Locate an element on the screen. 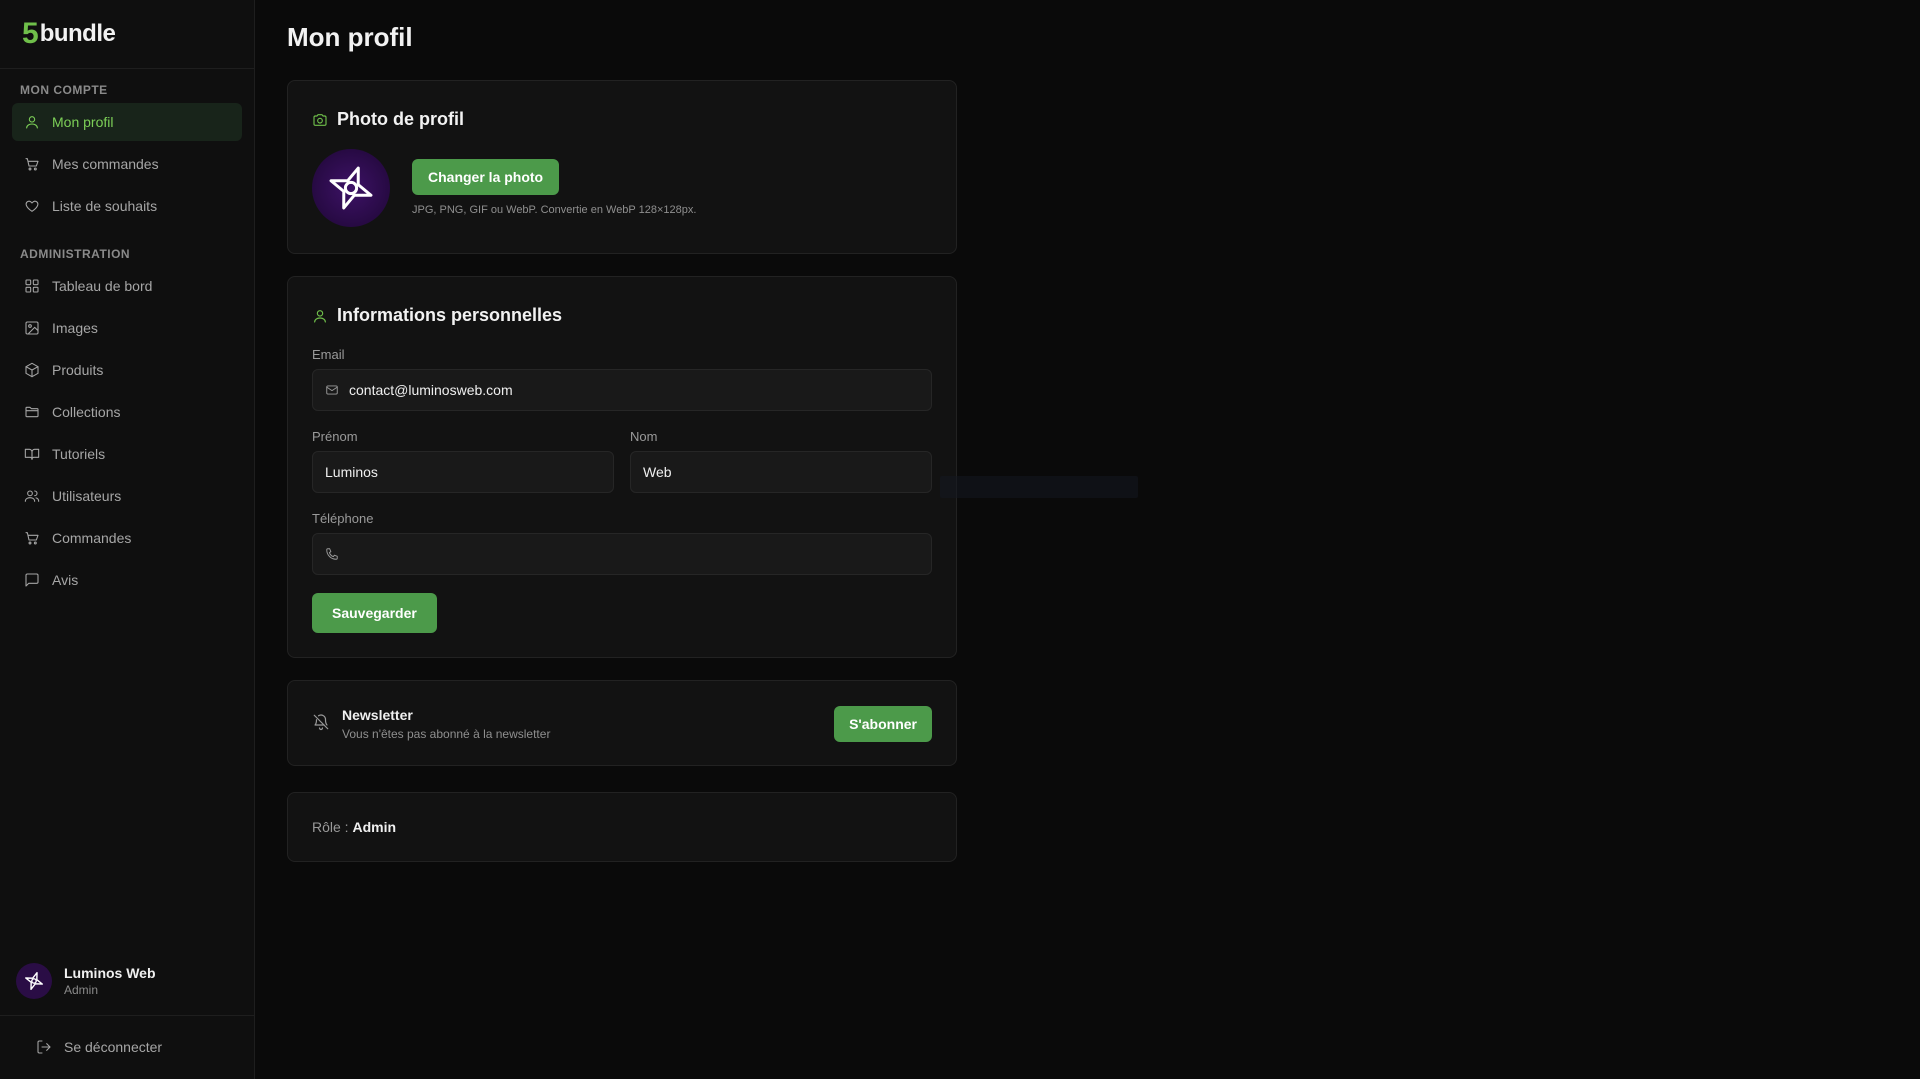 Image resolution: width=1920 pixels, height=1079 pixels. sidebar-item-label: Tableau de bord is located at coordinates (102, 286).